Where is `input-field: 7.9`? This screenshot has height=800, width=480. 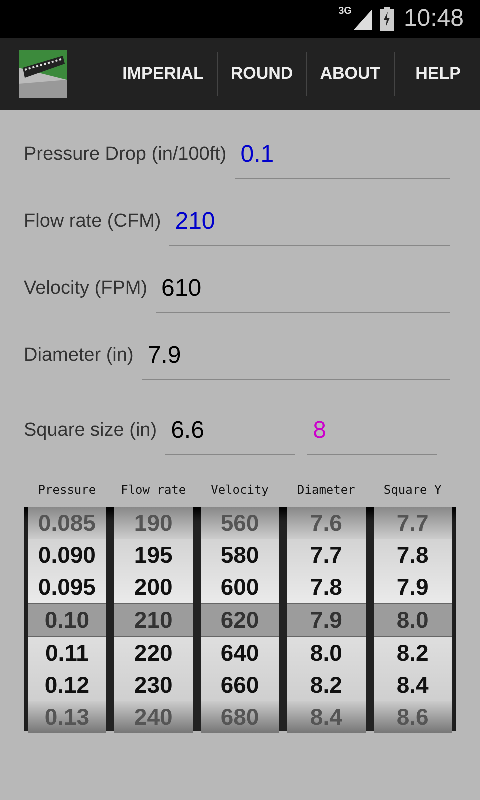
input-field: 7.9 is located at coordinates (296, 360).